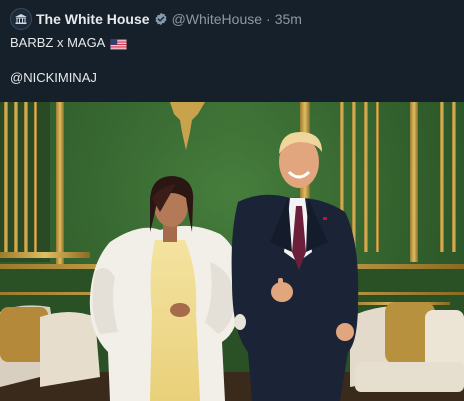  I want to click on tweet-timestamp: 35m, so click(288, 19).